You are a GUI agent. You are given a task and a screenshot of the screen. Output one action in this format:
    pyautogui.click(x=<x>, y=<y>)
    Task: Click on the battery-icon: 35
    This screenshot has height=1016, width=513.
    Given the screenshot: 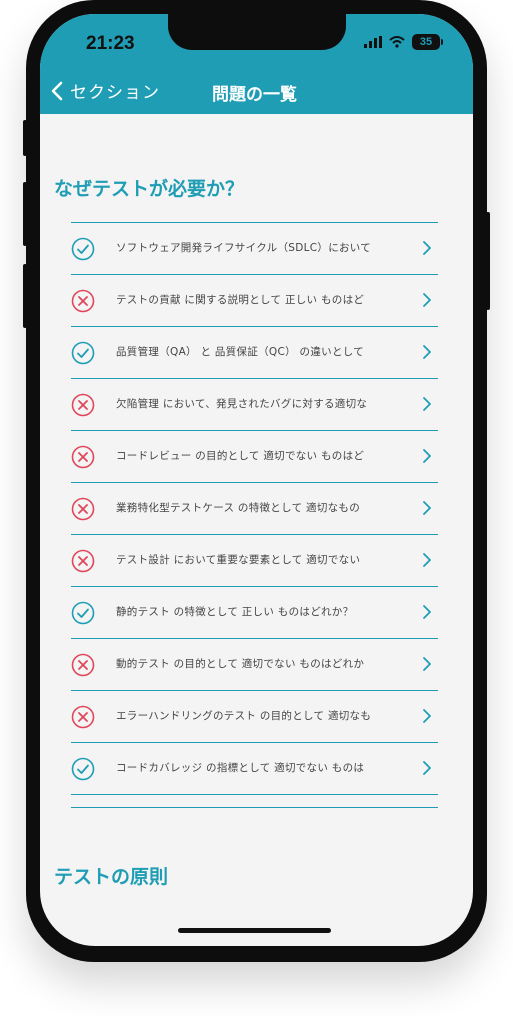 What is the action you would take?
    pyautogui.click(x=426, y=42)
    